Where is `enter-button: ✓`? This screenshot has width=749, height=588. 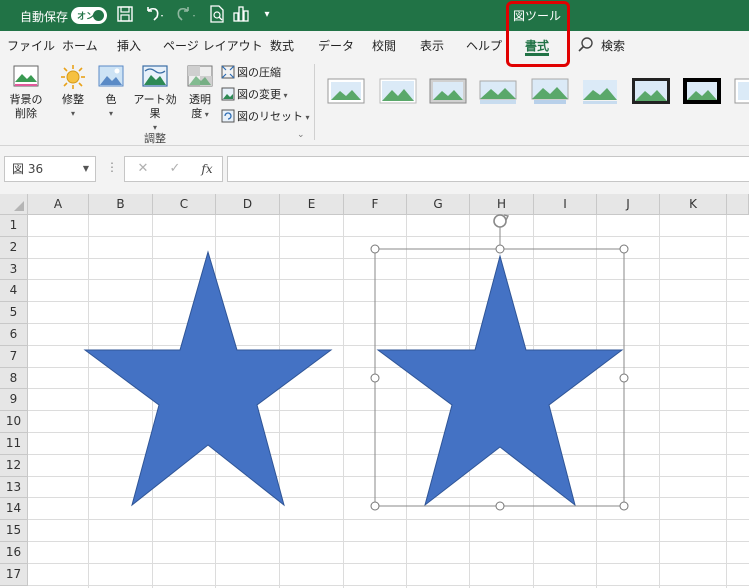 enter-button: ✓ is located at coordinates (175, 169).